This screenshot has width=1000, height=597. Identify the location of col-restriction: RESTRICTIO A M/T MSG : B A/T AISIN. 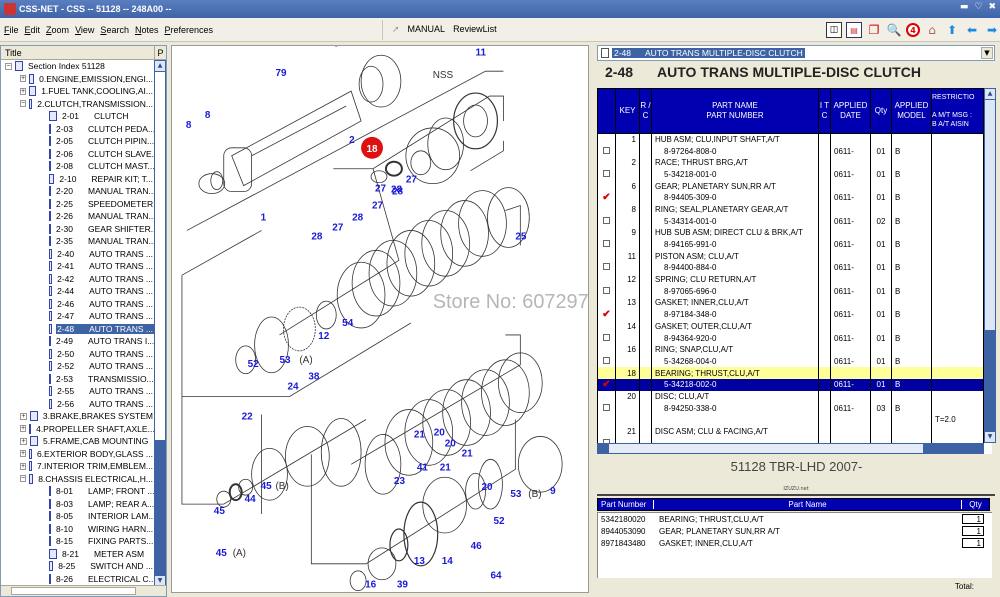
(957, 111).